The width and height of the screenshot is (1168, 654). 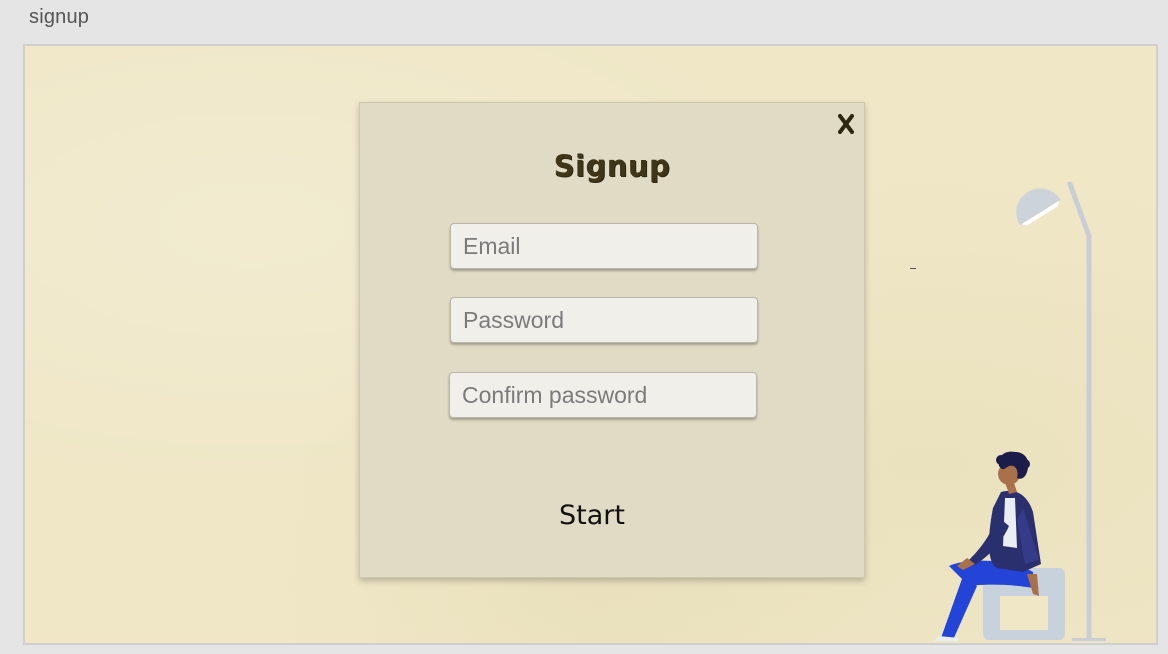 What do you see at coordinates (604, 320) in the screenshot?
I see `password-field` at bounding box center [604, 320].